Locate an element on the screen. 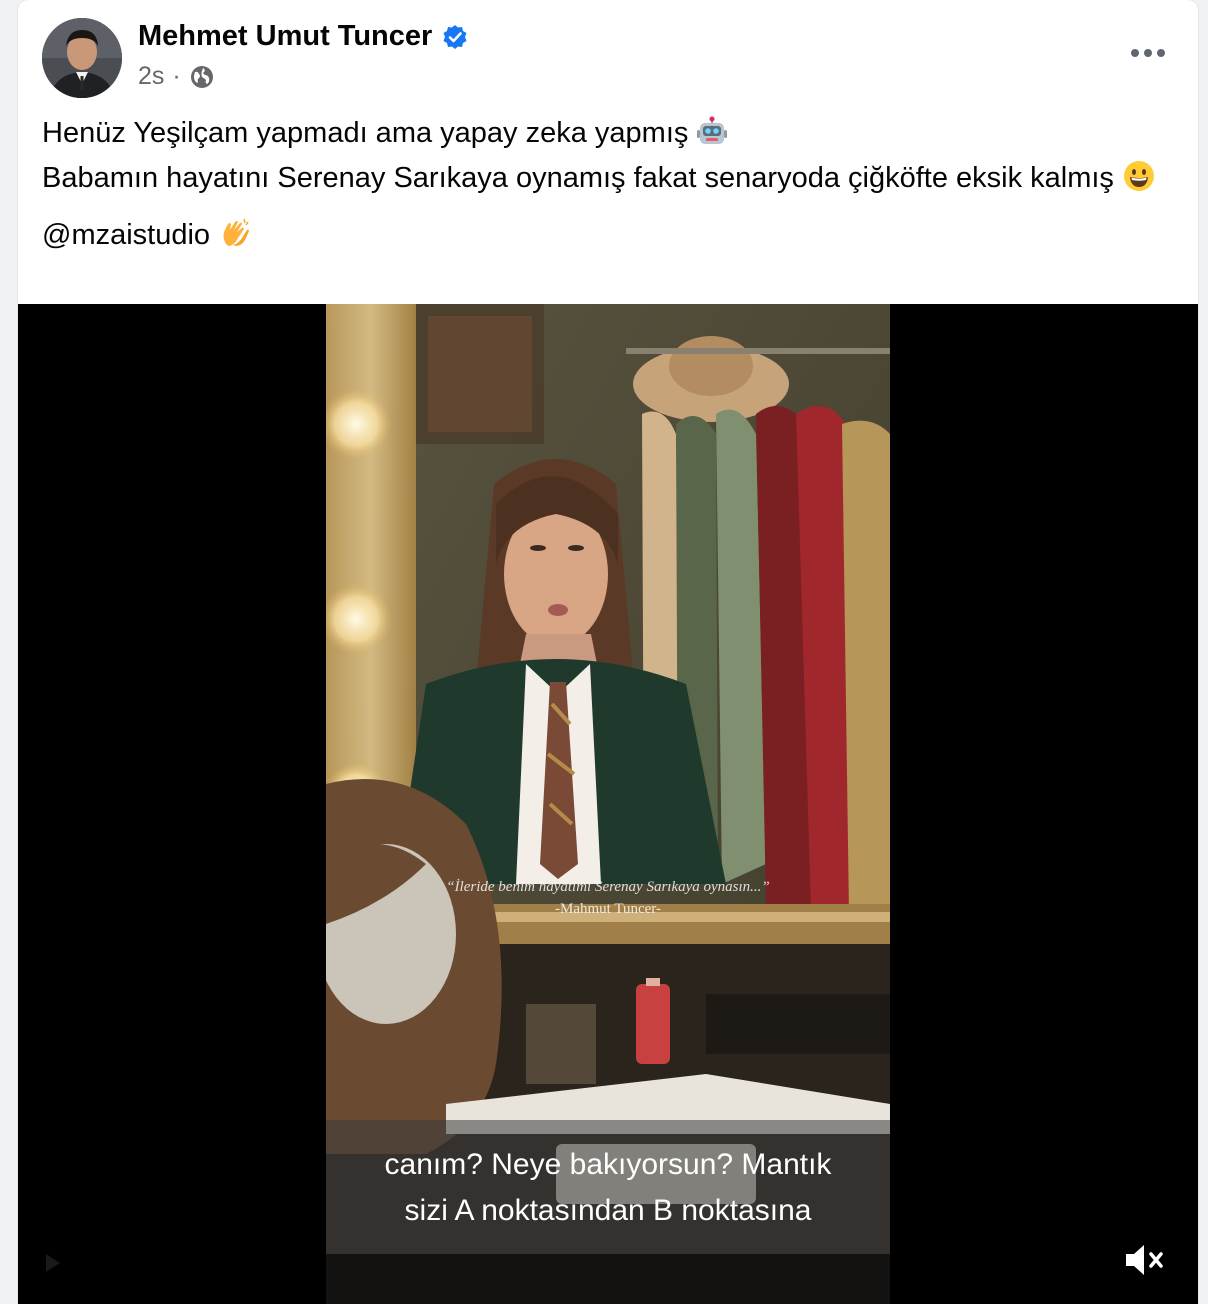 Image resolution: width=1208 pixels, height=1304 pixels. play-icon is located at coordinates (53, 1263).